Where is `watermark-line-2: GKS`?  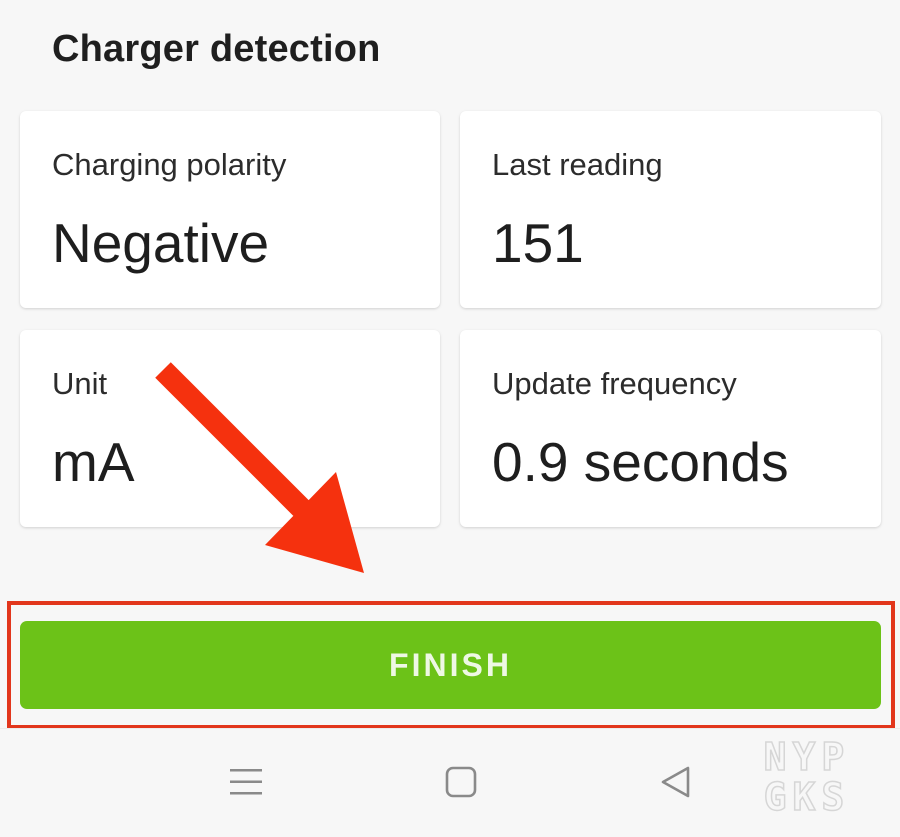 watermark-line-2: GKS is located at coordinates (807, 794).